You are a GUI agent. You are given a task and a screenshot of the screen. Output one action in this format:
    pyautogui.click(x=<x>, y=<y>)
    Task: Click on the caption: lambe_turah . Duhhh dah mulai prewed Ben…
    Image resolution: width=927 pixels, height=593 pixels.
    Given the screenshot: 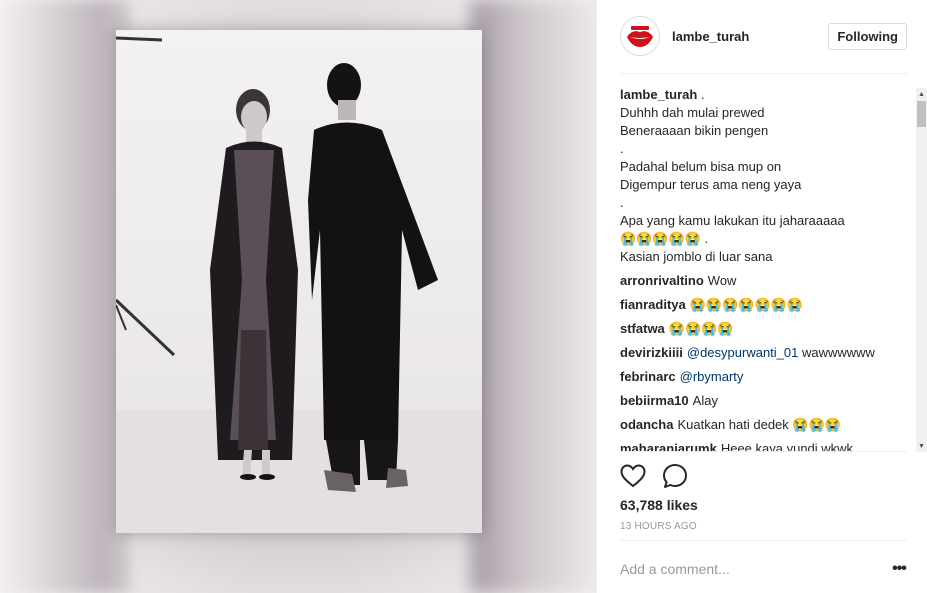 What is the action you would take?
    pyautogui.click(x=761, y=176)
    